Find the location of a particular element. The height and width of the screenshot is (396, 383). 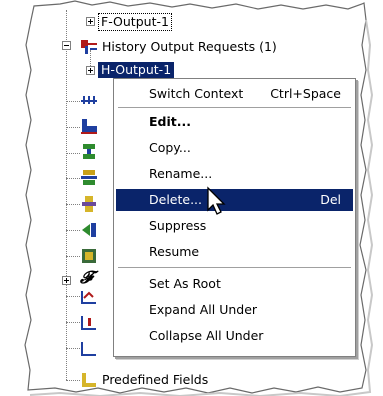

menu-item-label: Resume is located at coordinates (174, 251).